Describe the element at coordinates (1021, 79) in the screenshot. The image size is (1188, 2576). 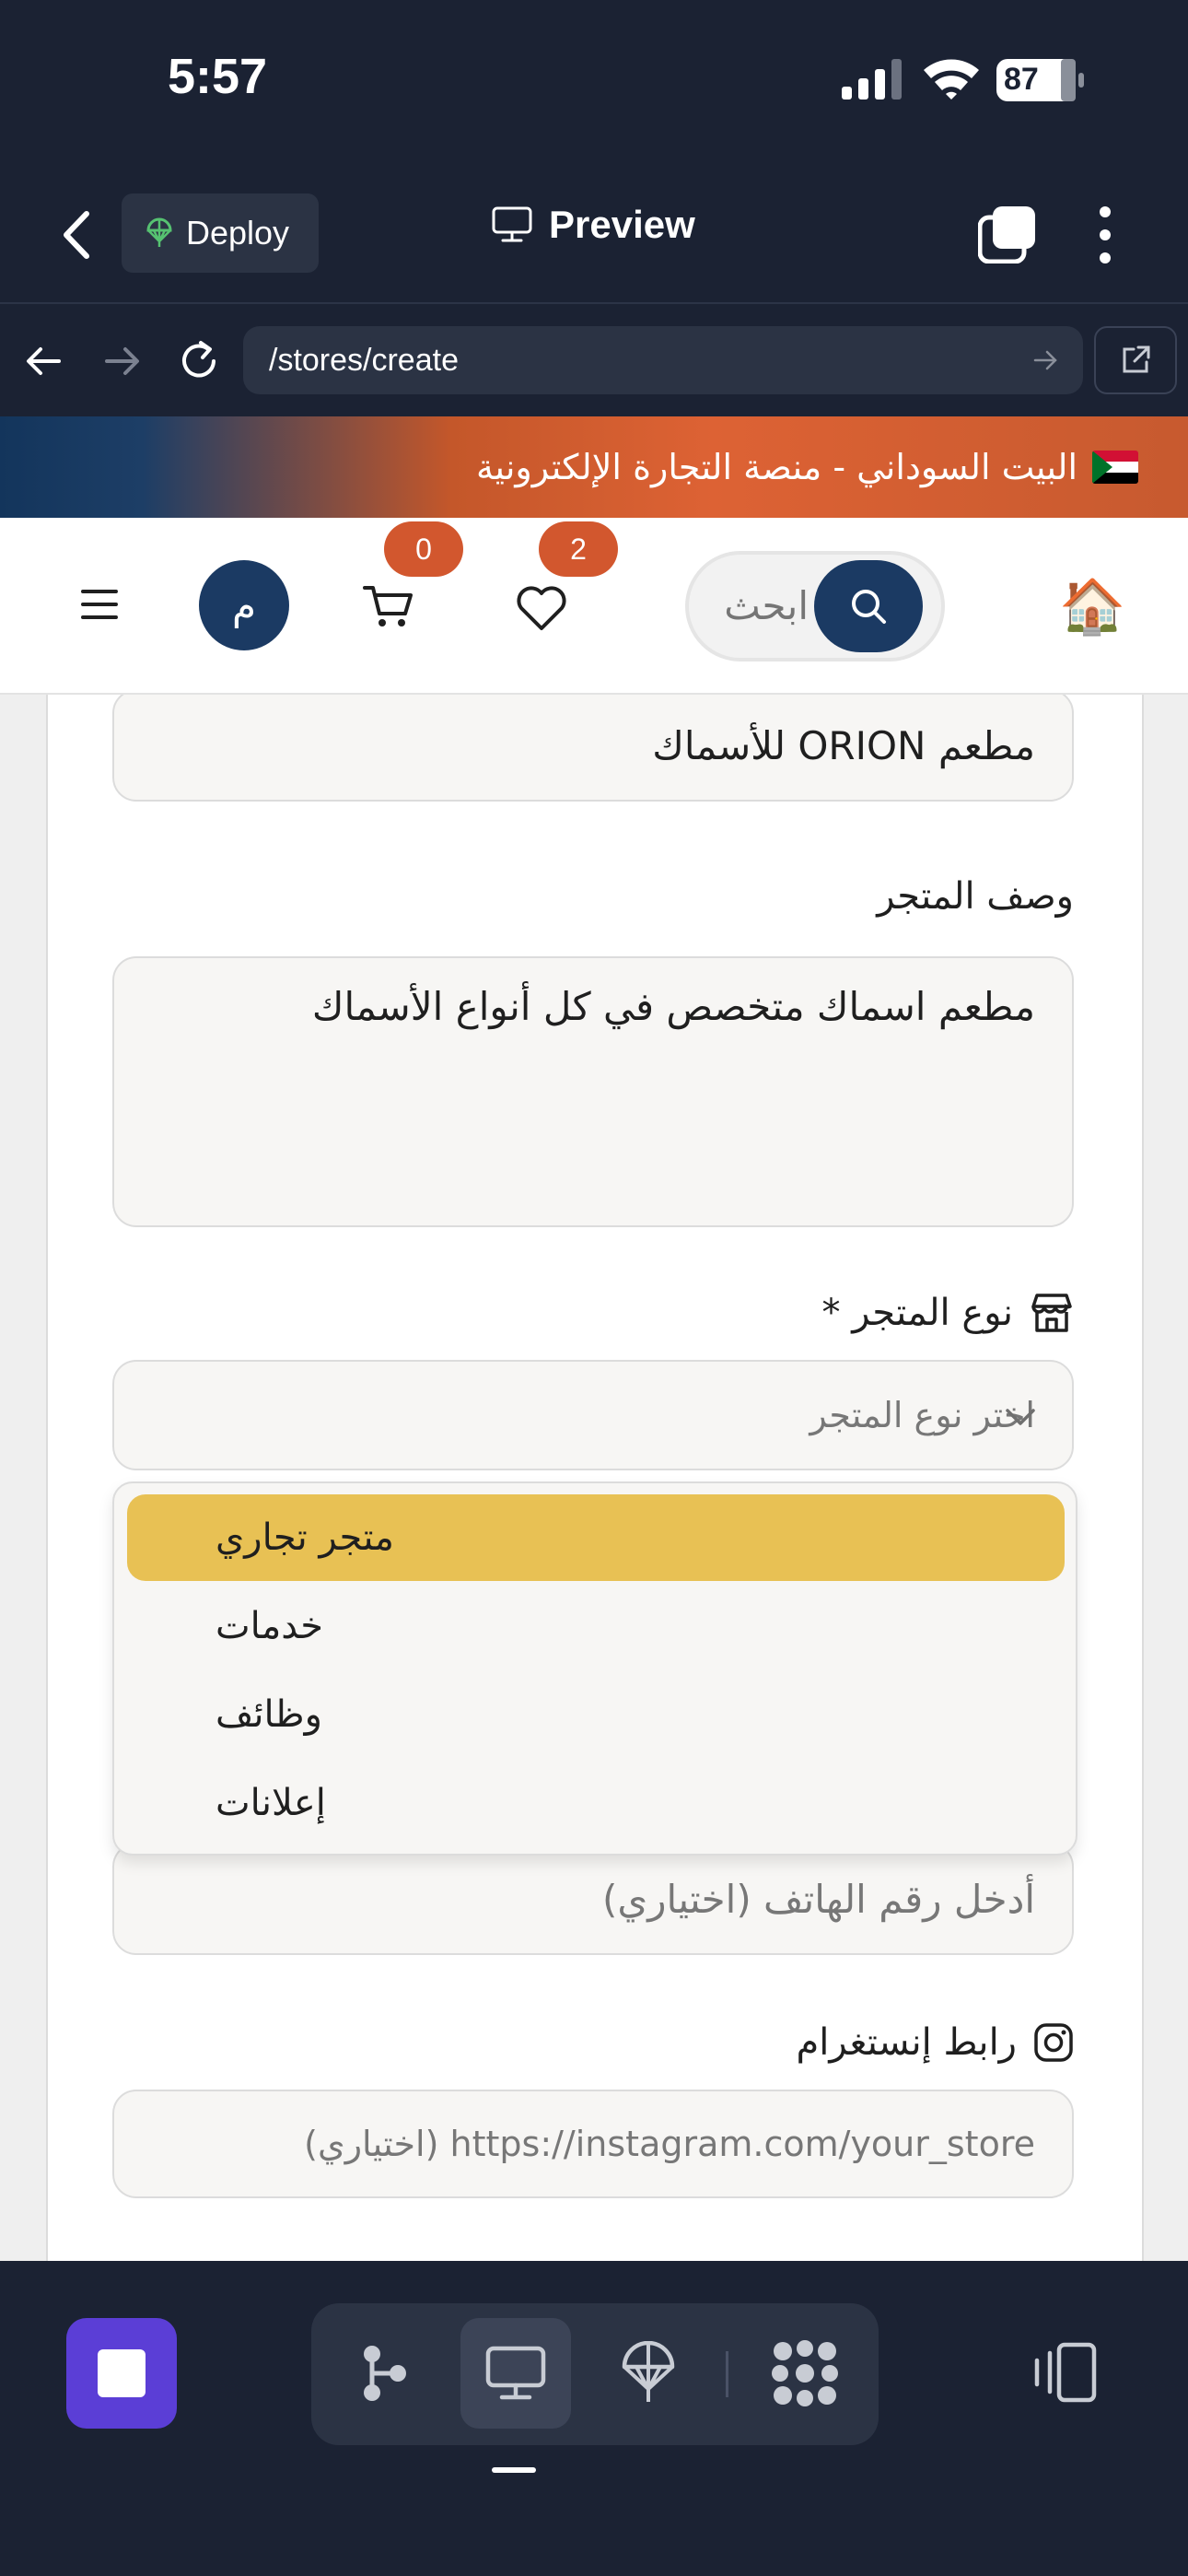
I see `battery-level: 87` at that location.